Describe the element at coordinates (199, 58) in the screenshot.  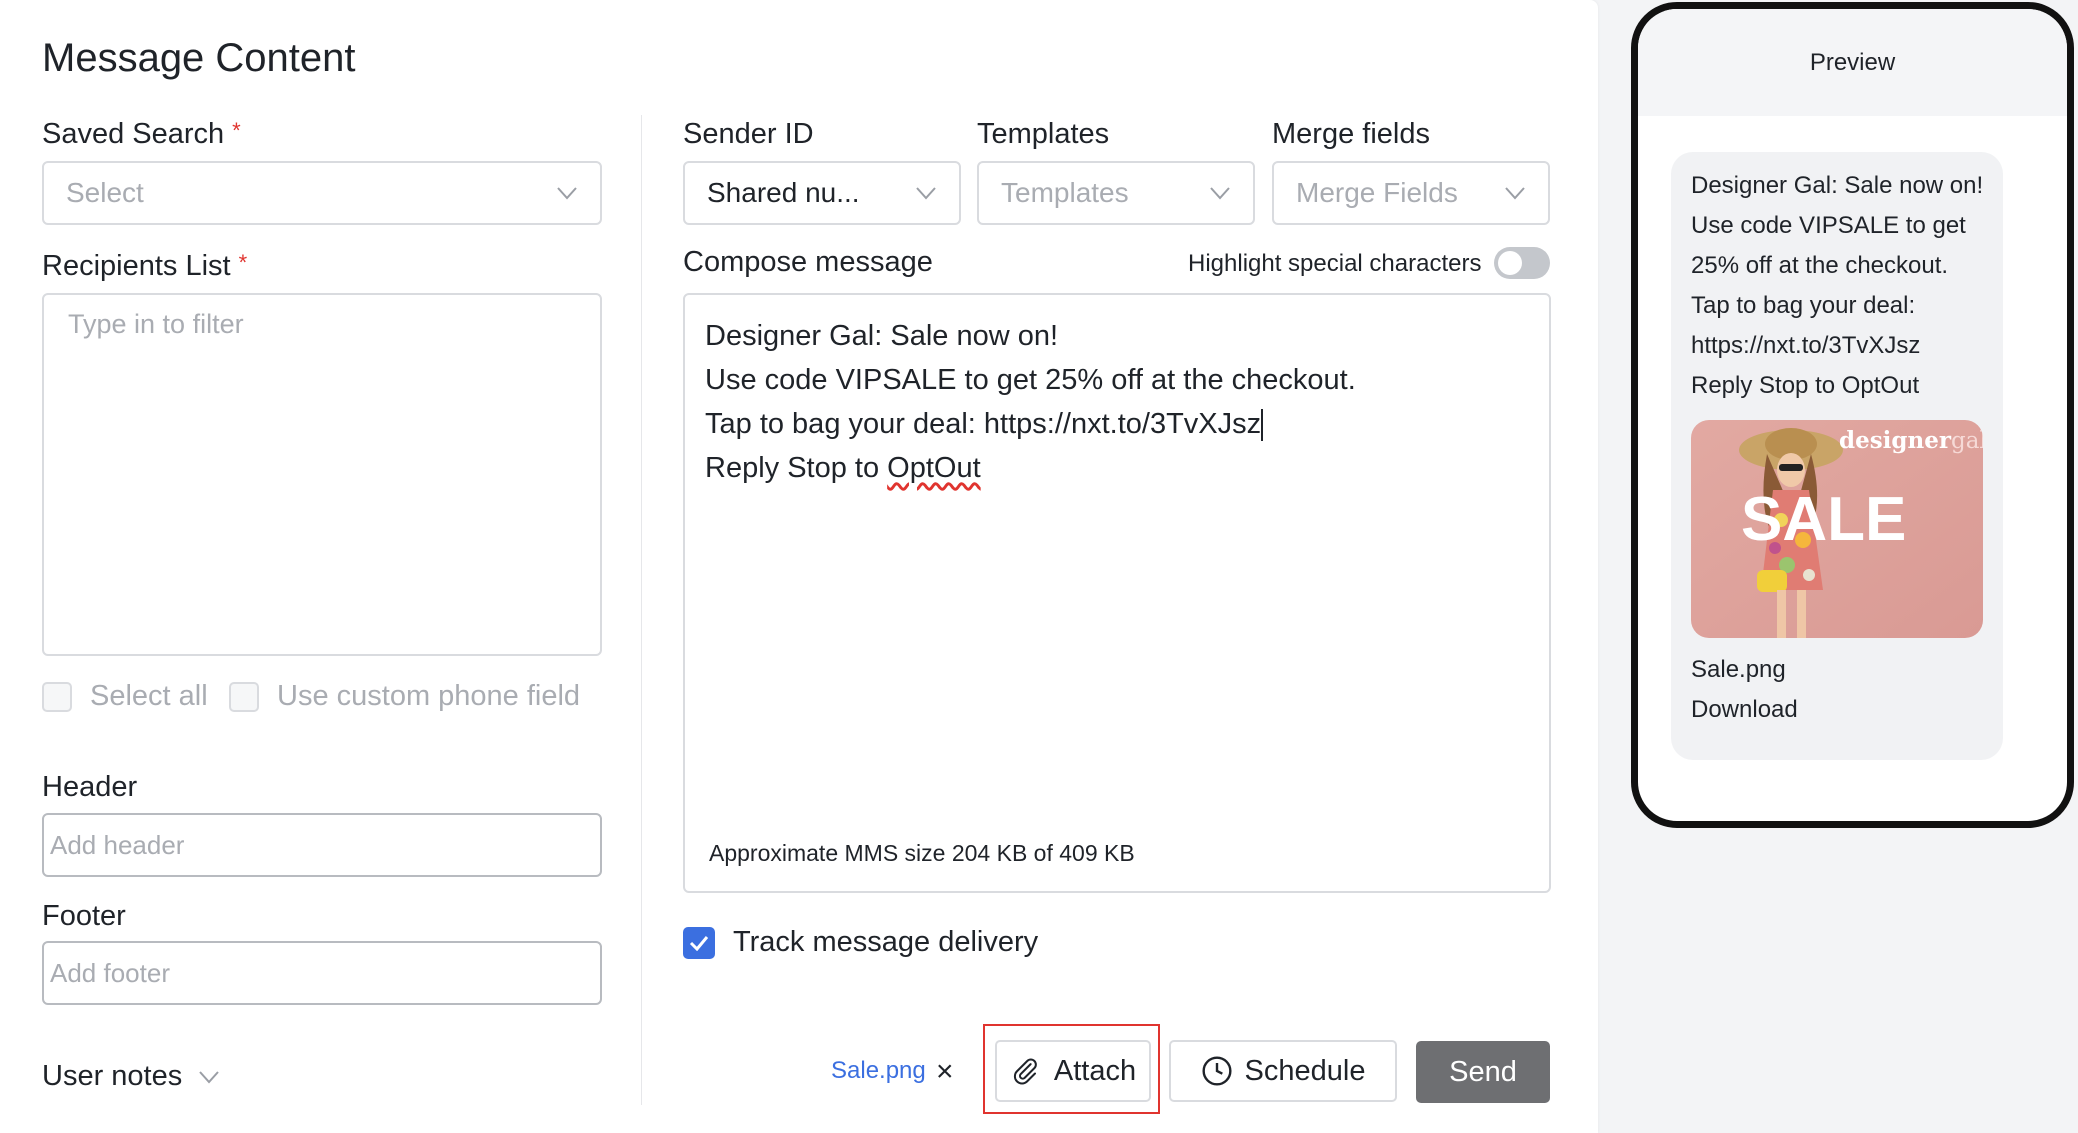
I see `page-title: Message Content` at that location.